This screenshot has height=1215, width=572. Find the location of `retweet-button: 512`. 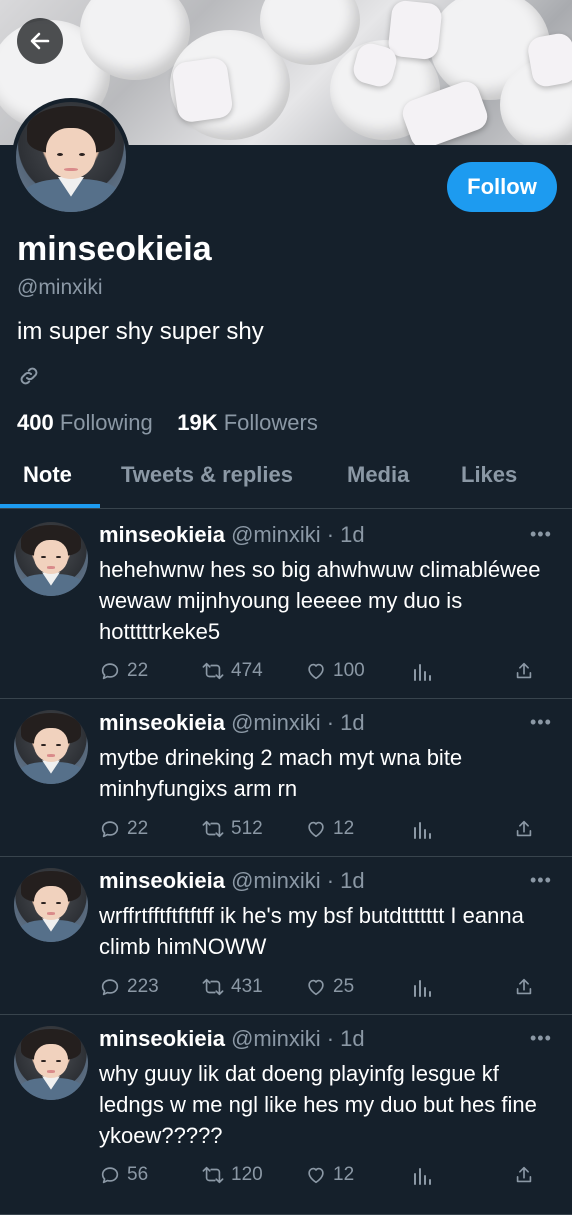

retweet-button: 512 is located at coordinates (232, 829).